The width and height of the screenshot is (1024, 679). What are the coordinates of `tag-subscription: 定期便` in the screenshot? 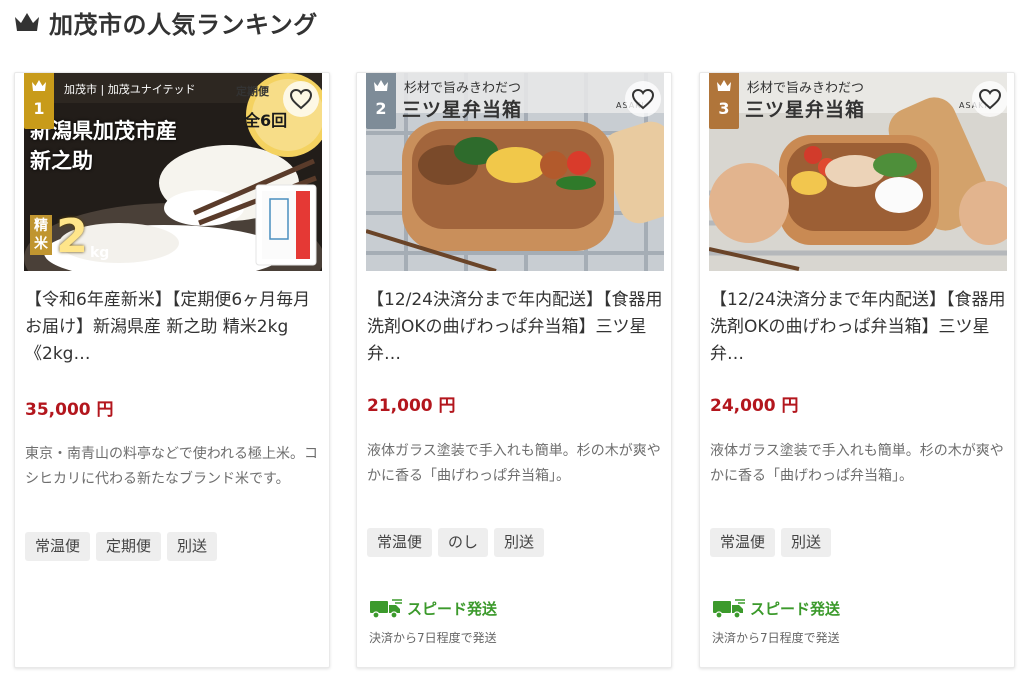 It's located at (129, 546).